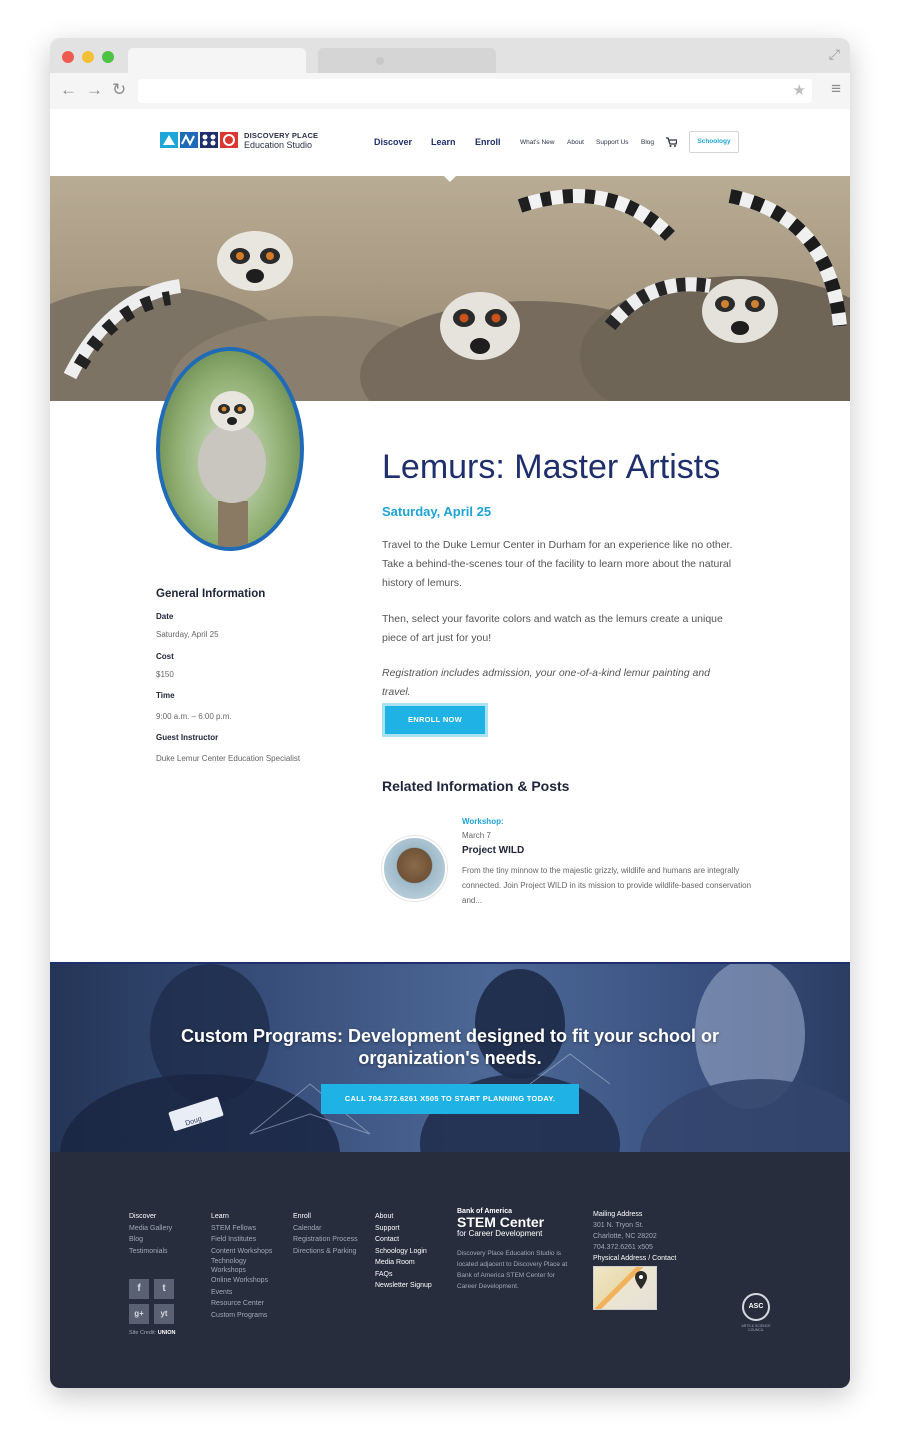 This screenshot has height=1430, width=900. What do you see at coordinates (475, 91) in the screenshot?
I see `address-bar: ★` at bounding box center [475, 91].